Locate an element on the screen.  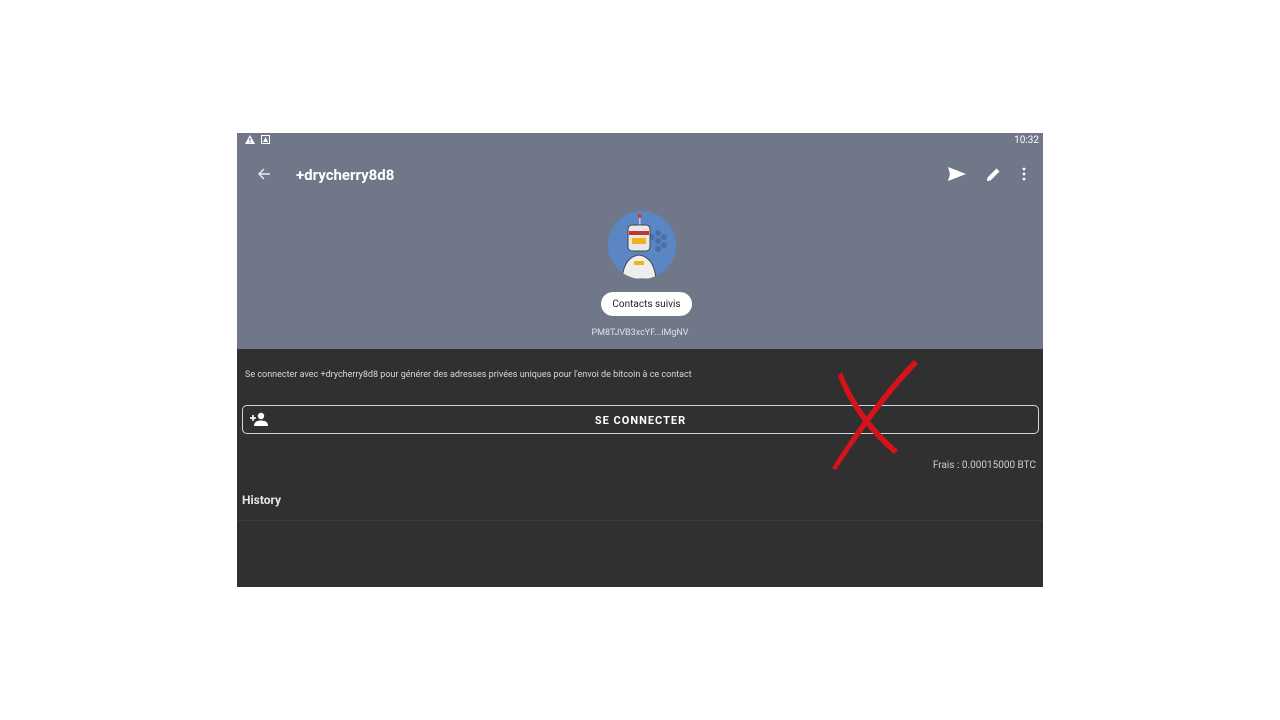
more-vert-icon is located at coordinates (1024, 174).